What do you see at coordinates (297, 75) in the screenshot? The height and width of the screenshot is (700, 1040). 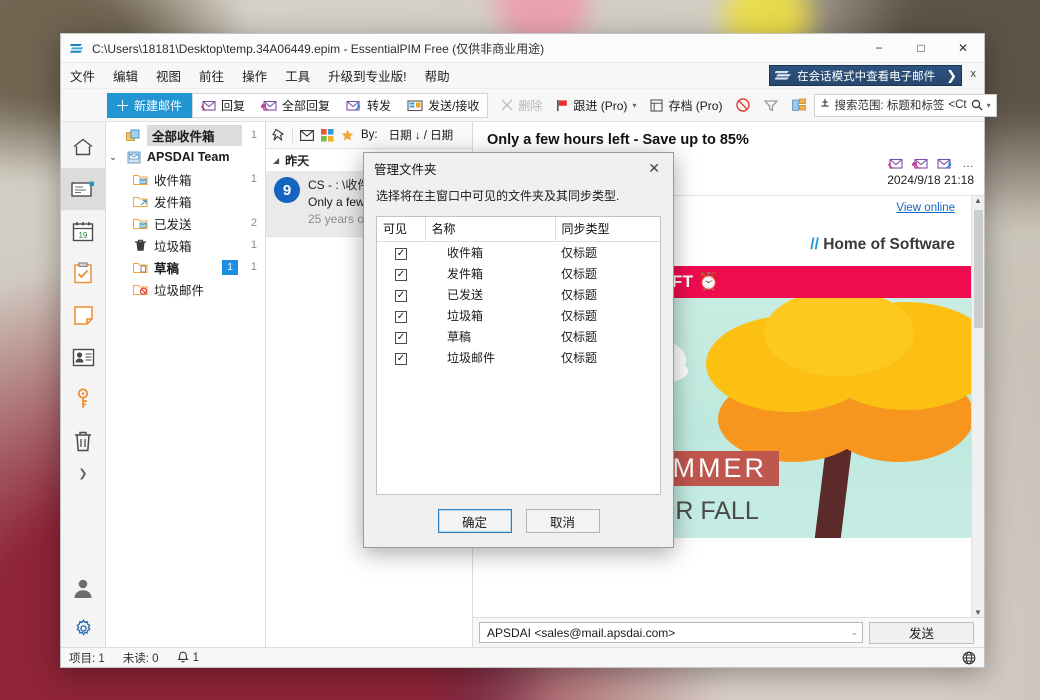 I see `menu-tools: 工具` at bounding box center [297, 75].